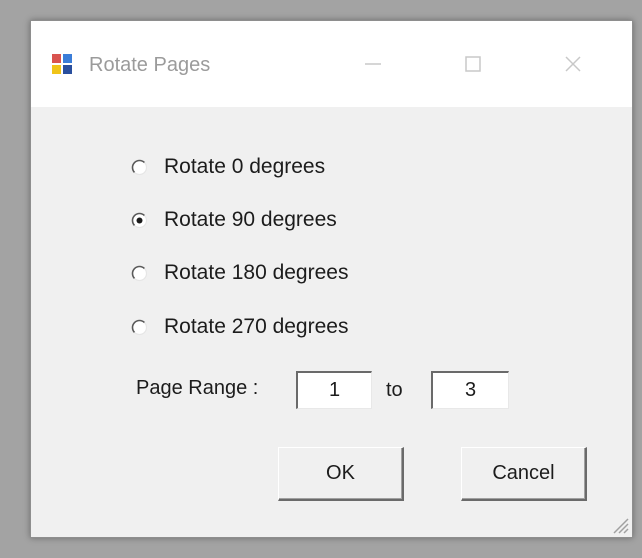 The width and height of the screenshot is (642, 558). I want to click on page-range-to-label: to, so click(394, 390).